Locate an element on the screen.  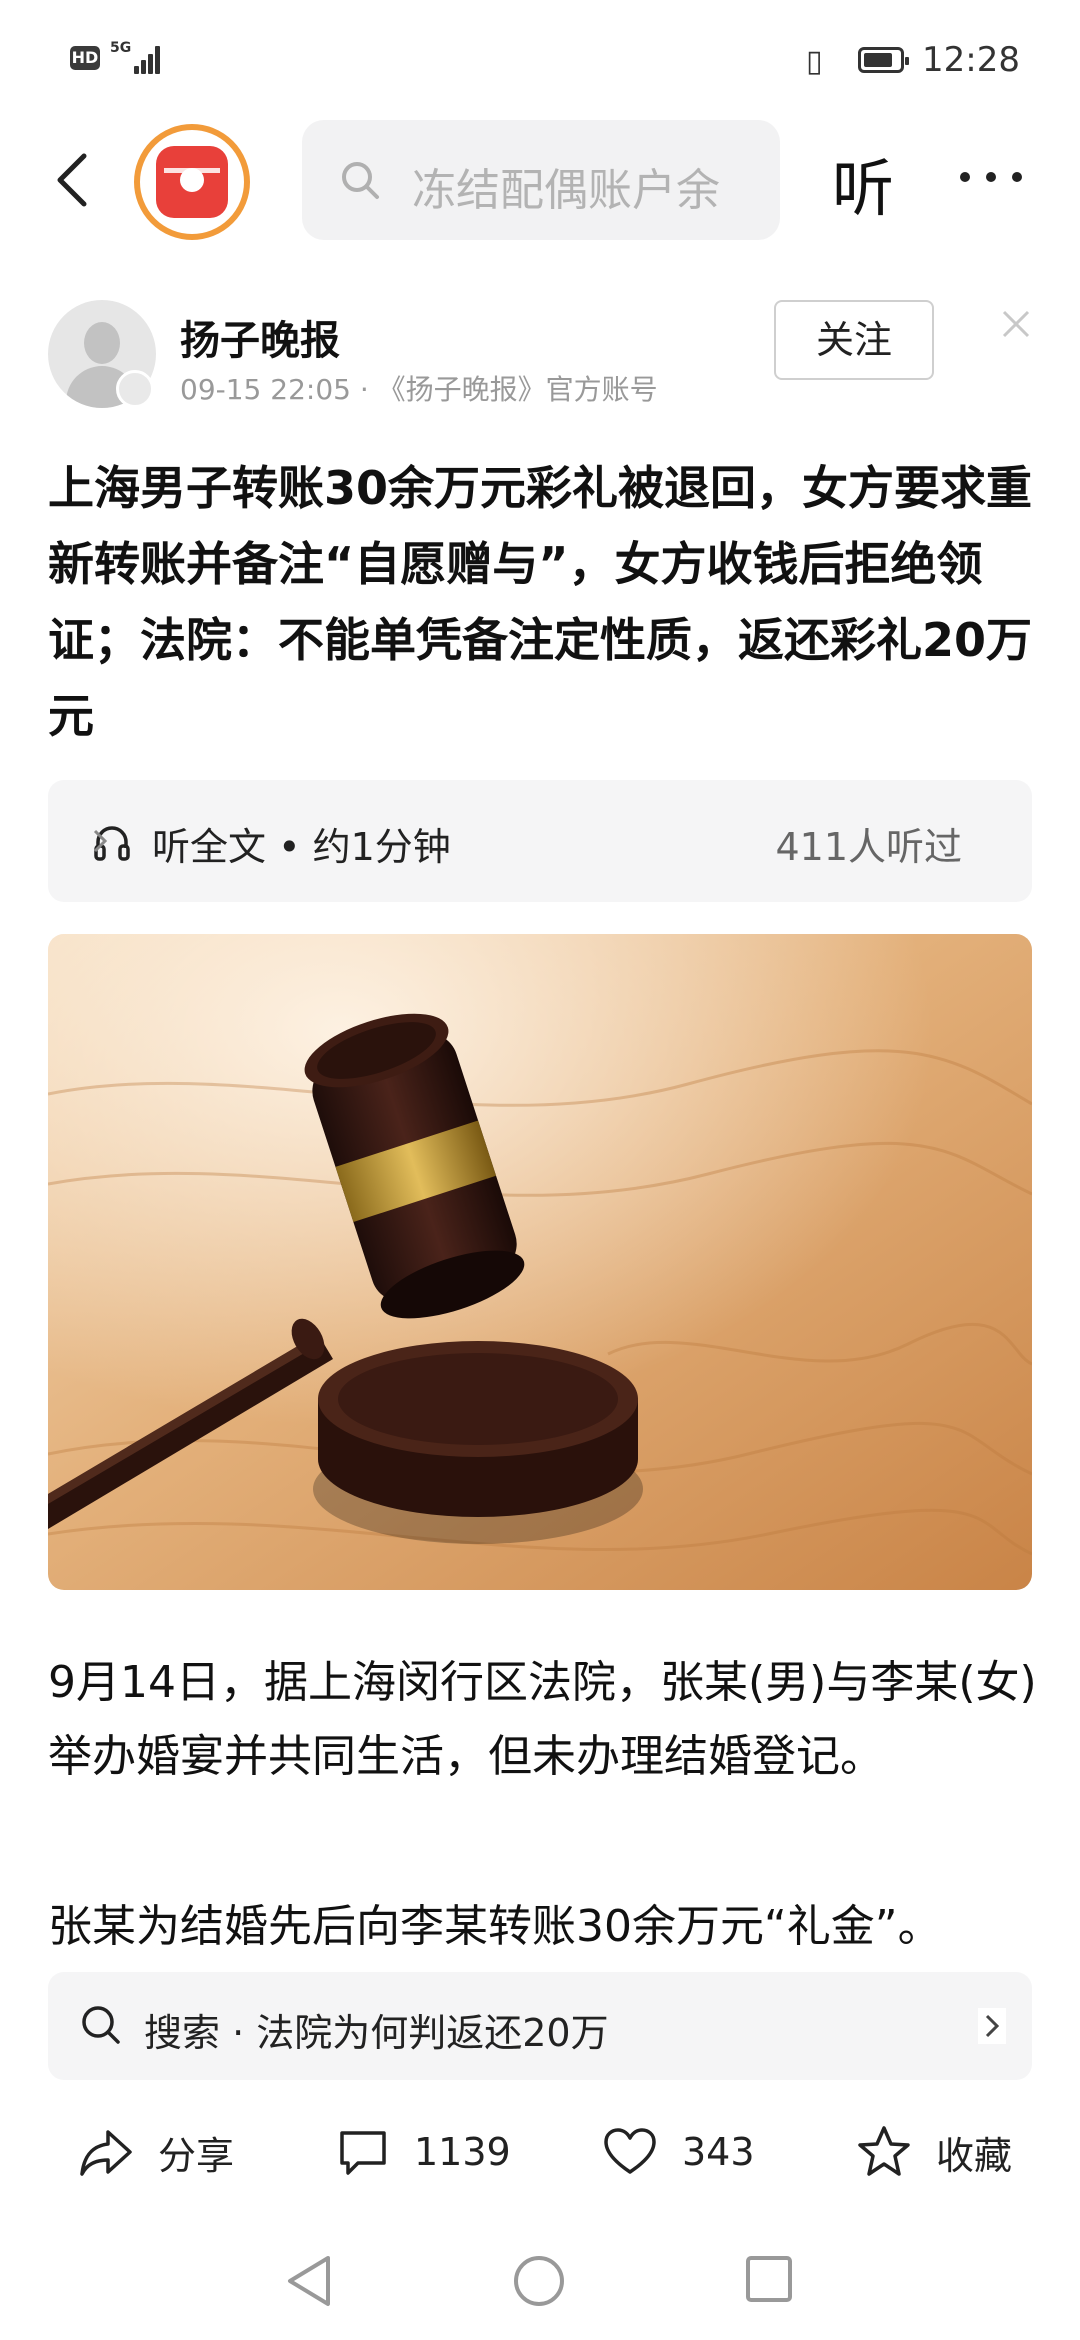
share-icon is located at coordinates (106, 2153).